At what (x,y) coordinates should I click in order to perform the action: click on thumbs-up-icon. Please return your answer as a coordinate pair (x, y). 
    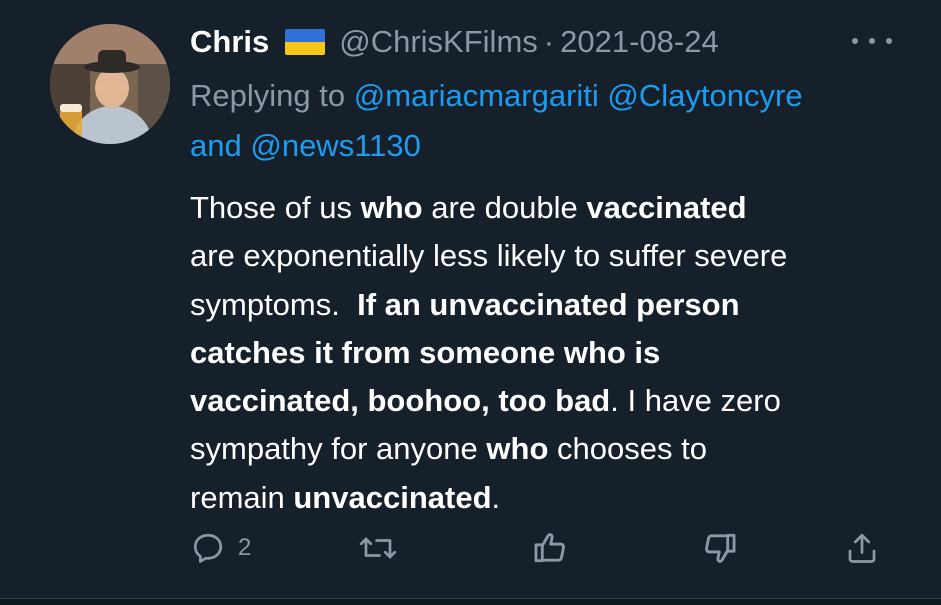
    Looking at the image, I should click on (549, 548).